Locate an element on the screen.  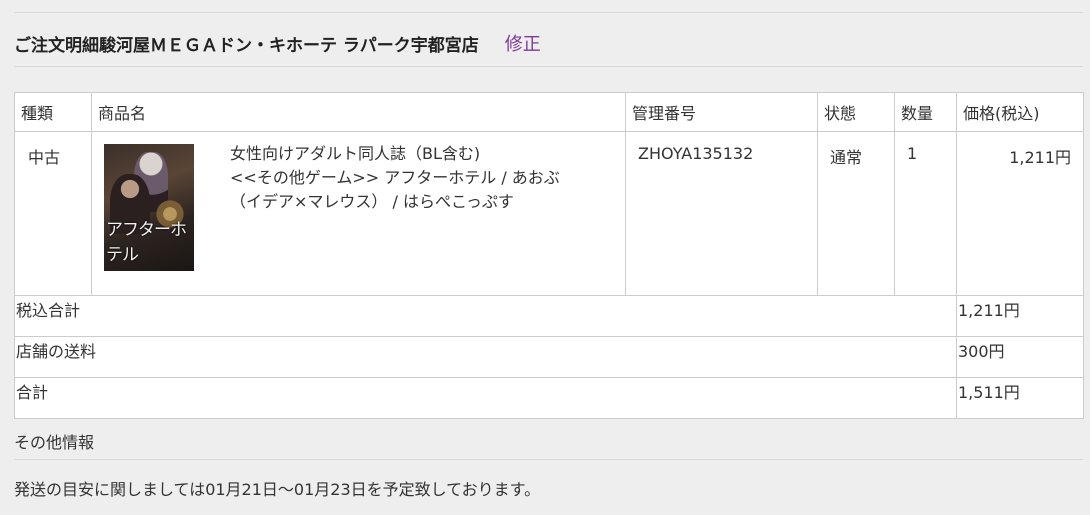
item-code: ZHOYA135132 is located at coordinates (721, 213).